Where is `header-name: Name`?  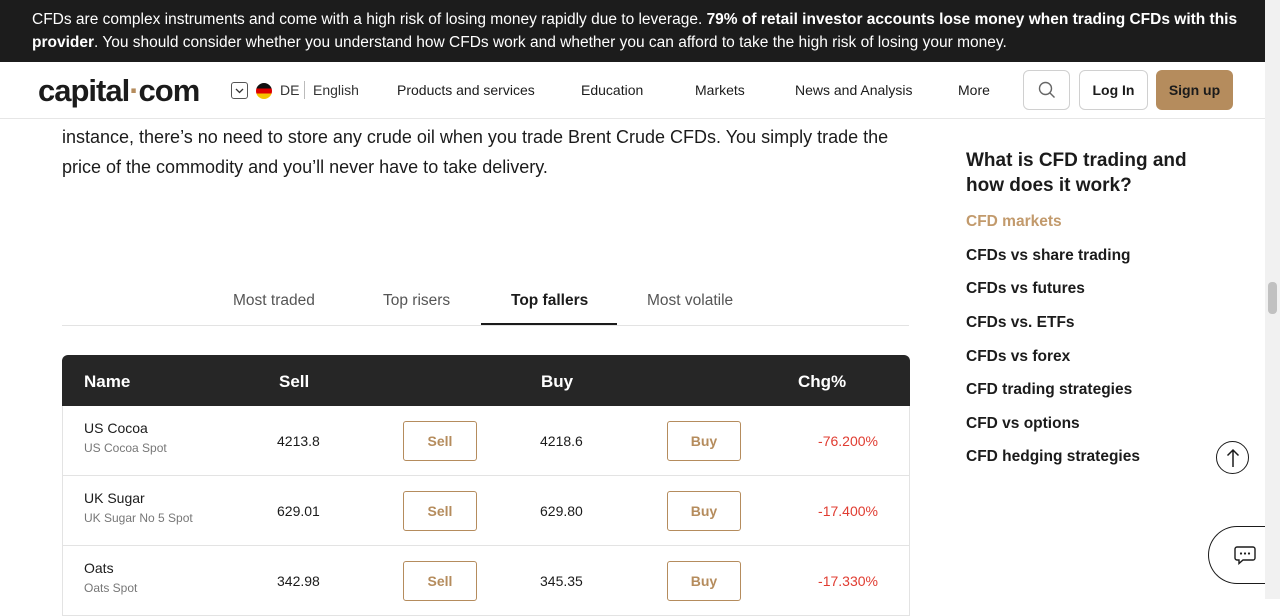
header-name: Name is located at coordinates (107, 381).